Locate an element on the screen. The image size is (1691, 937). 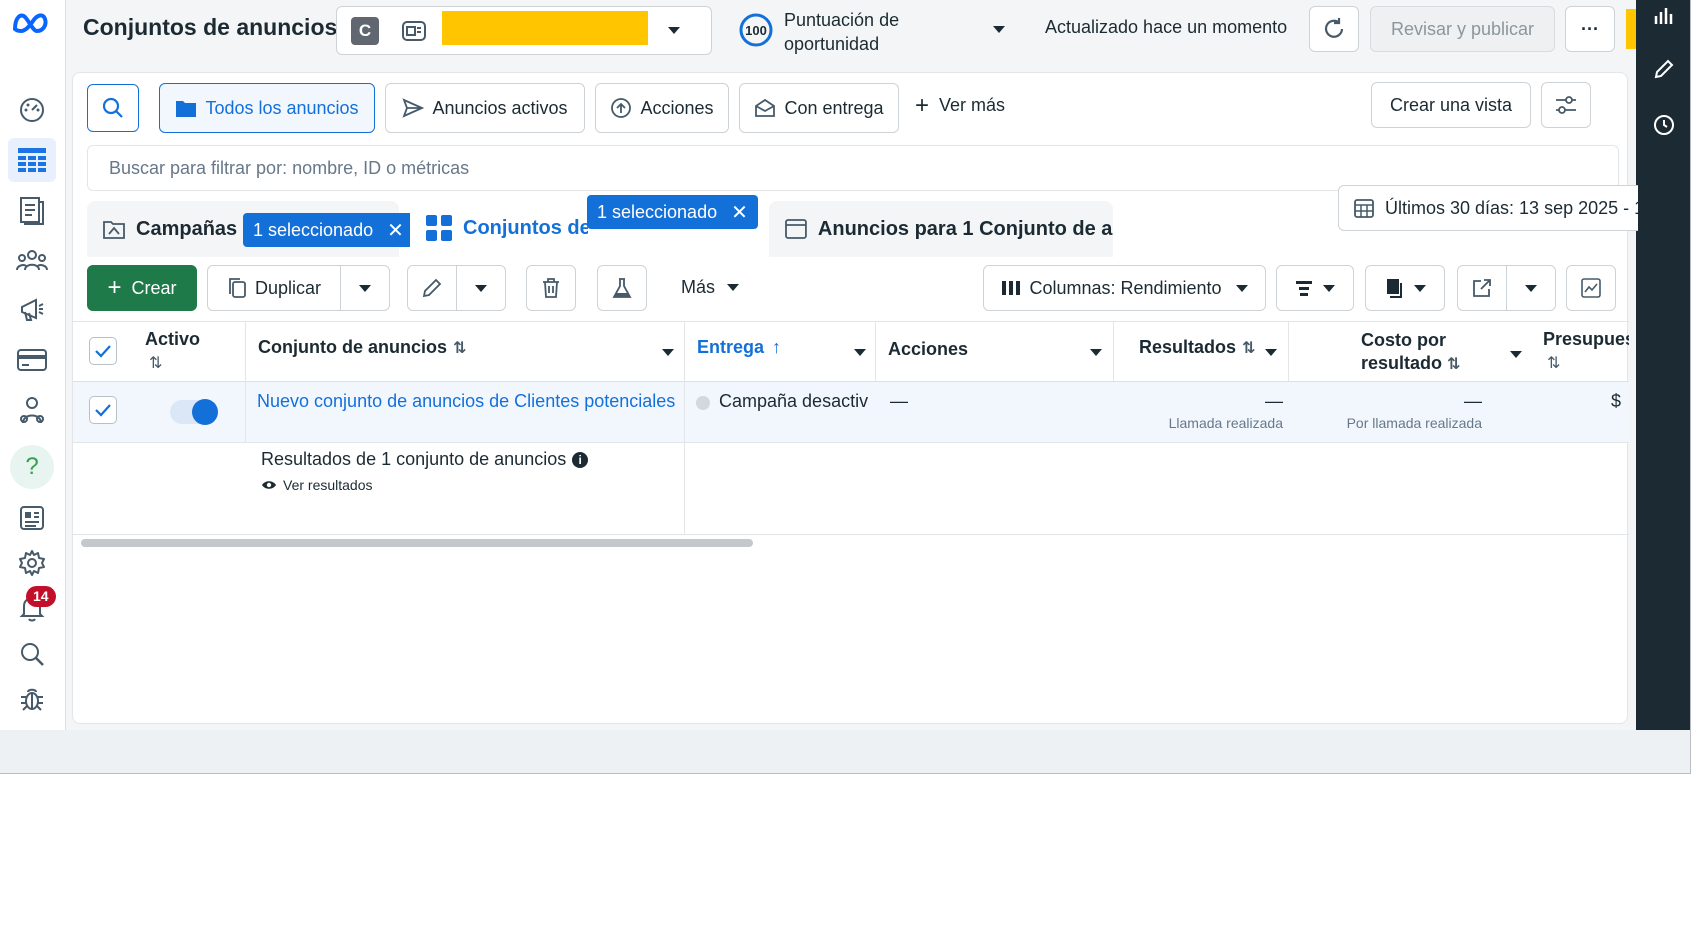
more-actions-button: Más is located at coordinates (710, 287).